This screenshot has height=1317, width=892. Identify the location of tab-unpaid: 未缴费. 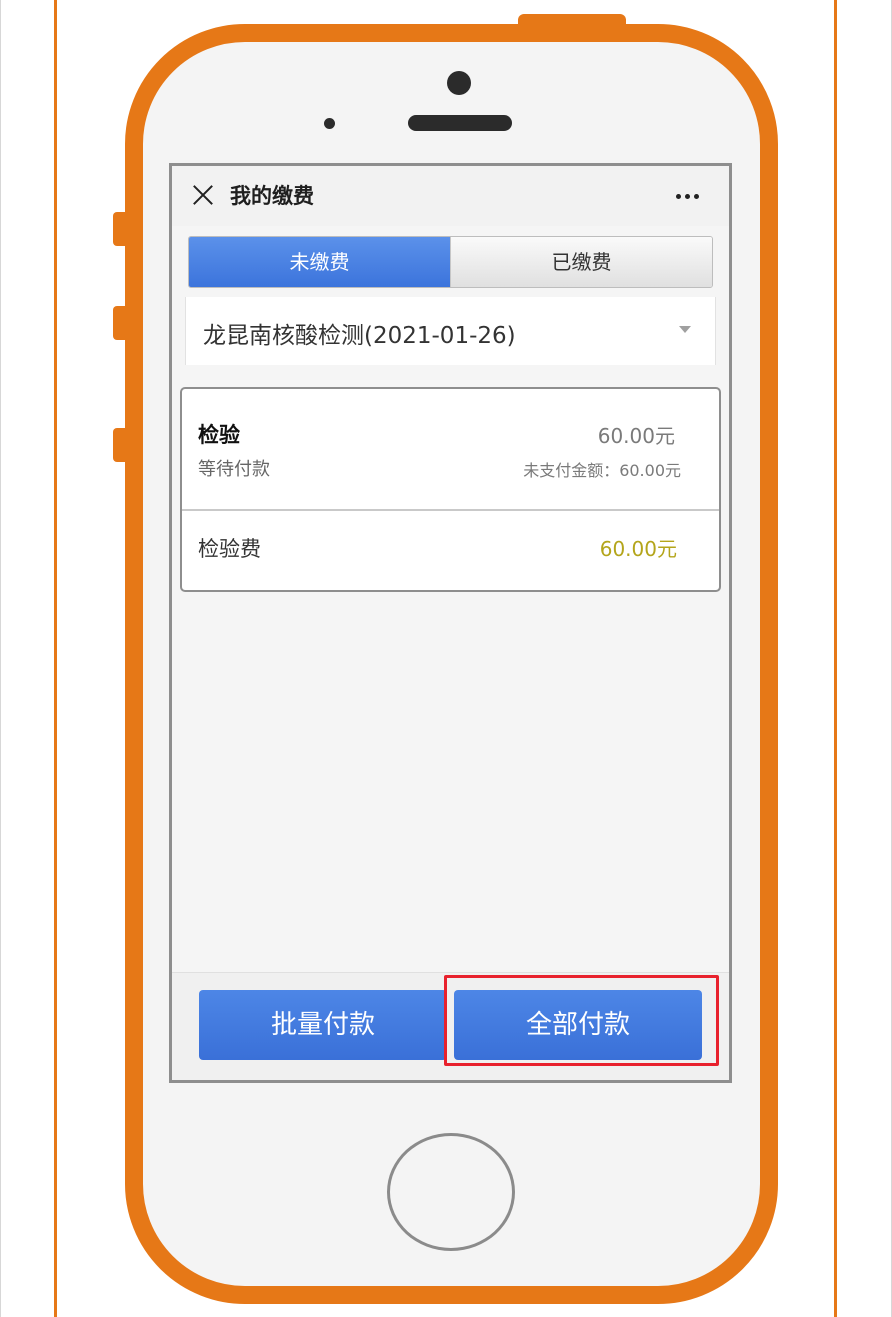
(319, 262).